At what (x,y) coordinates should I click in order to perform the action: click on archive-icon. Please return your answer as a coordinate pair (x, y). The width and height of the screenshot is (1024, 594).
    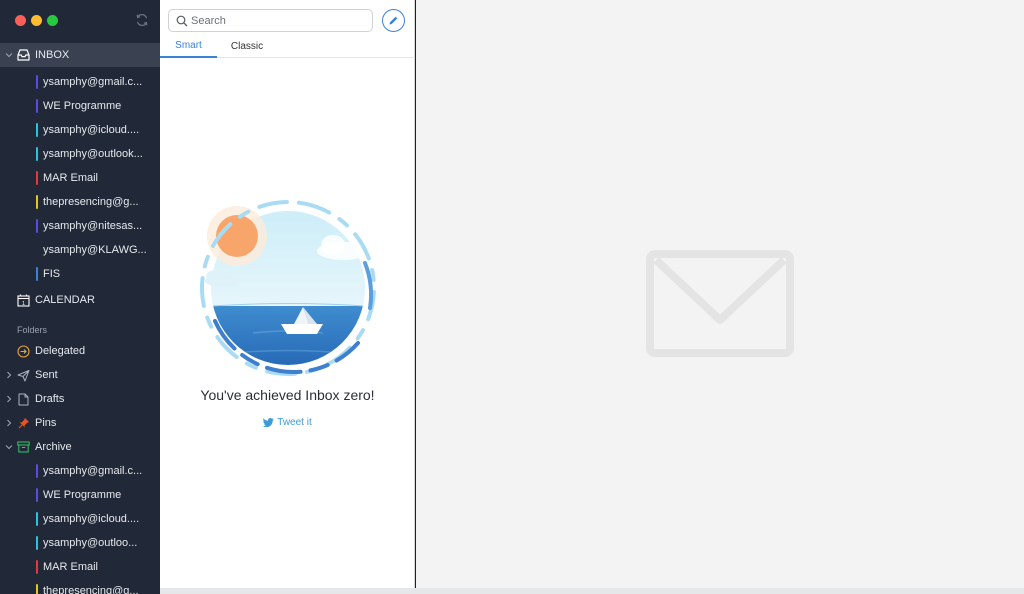
    Looking at the image, I should click on (23, 447).